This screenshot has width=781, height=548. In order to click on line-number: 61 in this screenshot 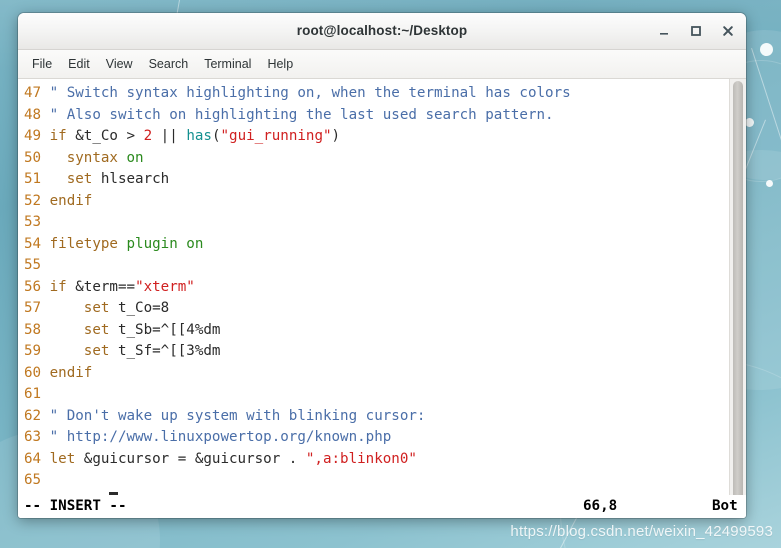, I will do `click(37, 394)`.